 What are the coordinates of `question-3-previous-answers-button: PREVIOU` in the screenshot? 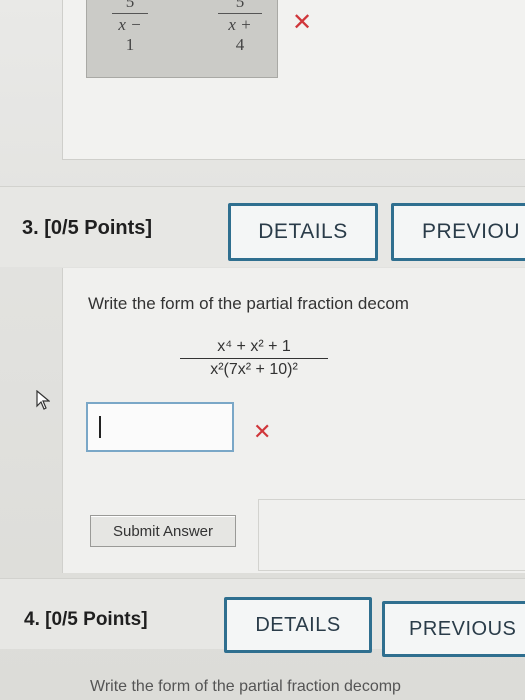 It's located at (458, 232).